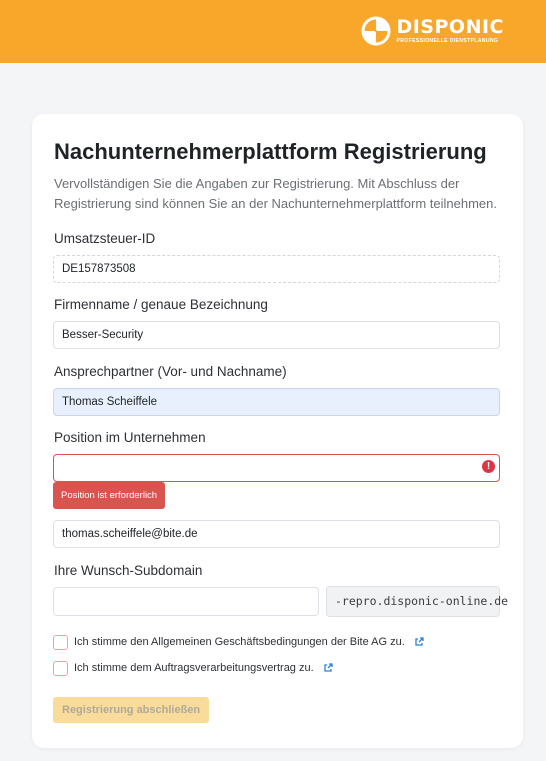 The image size is (546, 761). I want to click on email-field, so click(276, 534).